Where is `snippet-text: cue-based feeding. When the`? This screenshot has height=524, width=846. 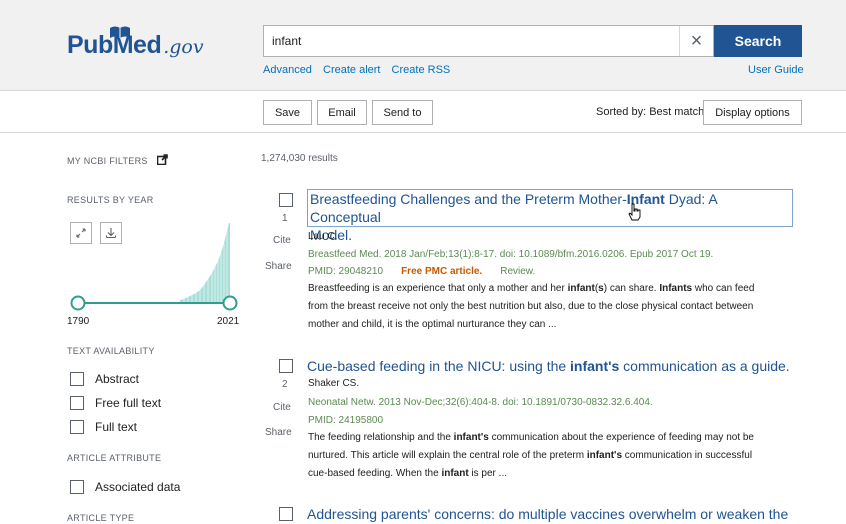 snippet-text: cue-based feeding. When the is located at coordinates (375, 473).